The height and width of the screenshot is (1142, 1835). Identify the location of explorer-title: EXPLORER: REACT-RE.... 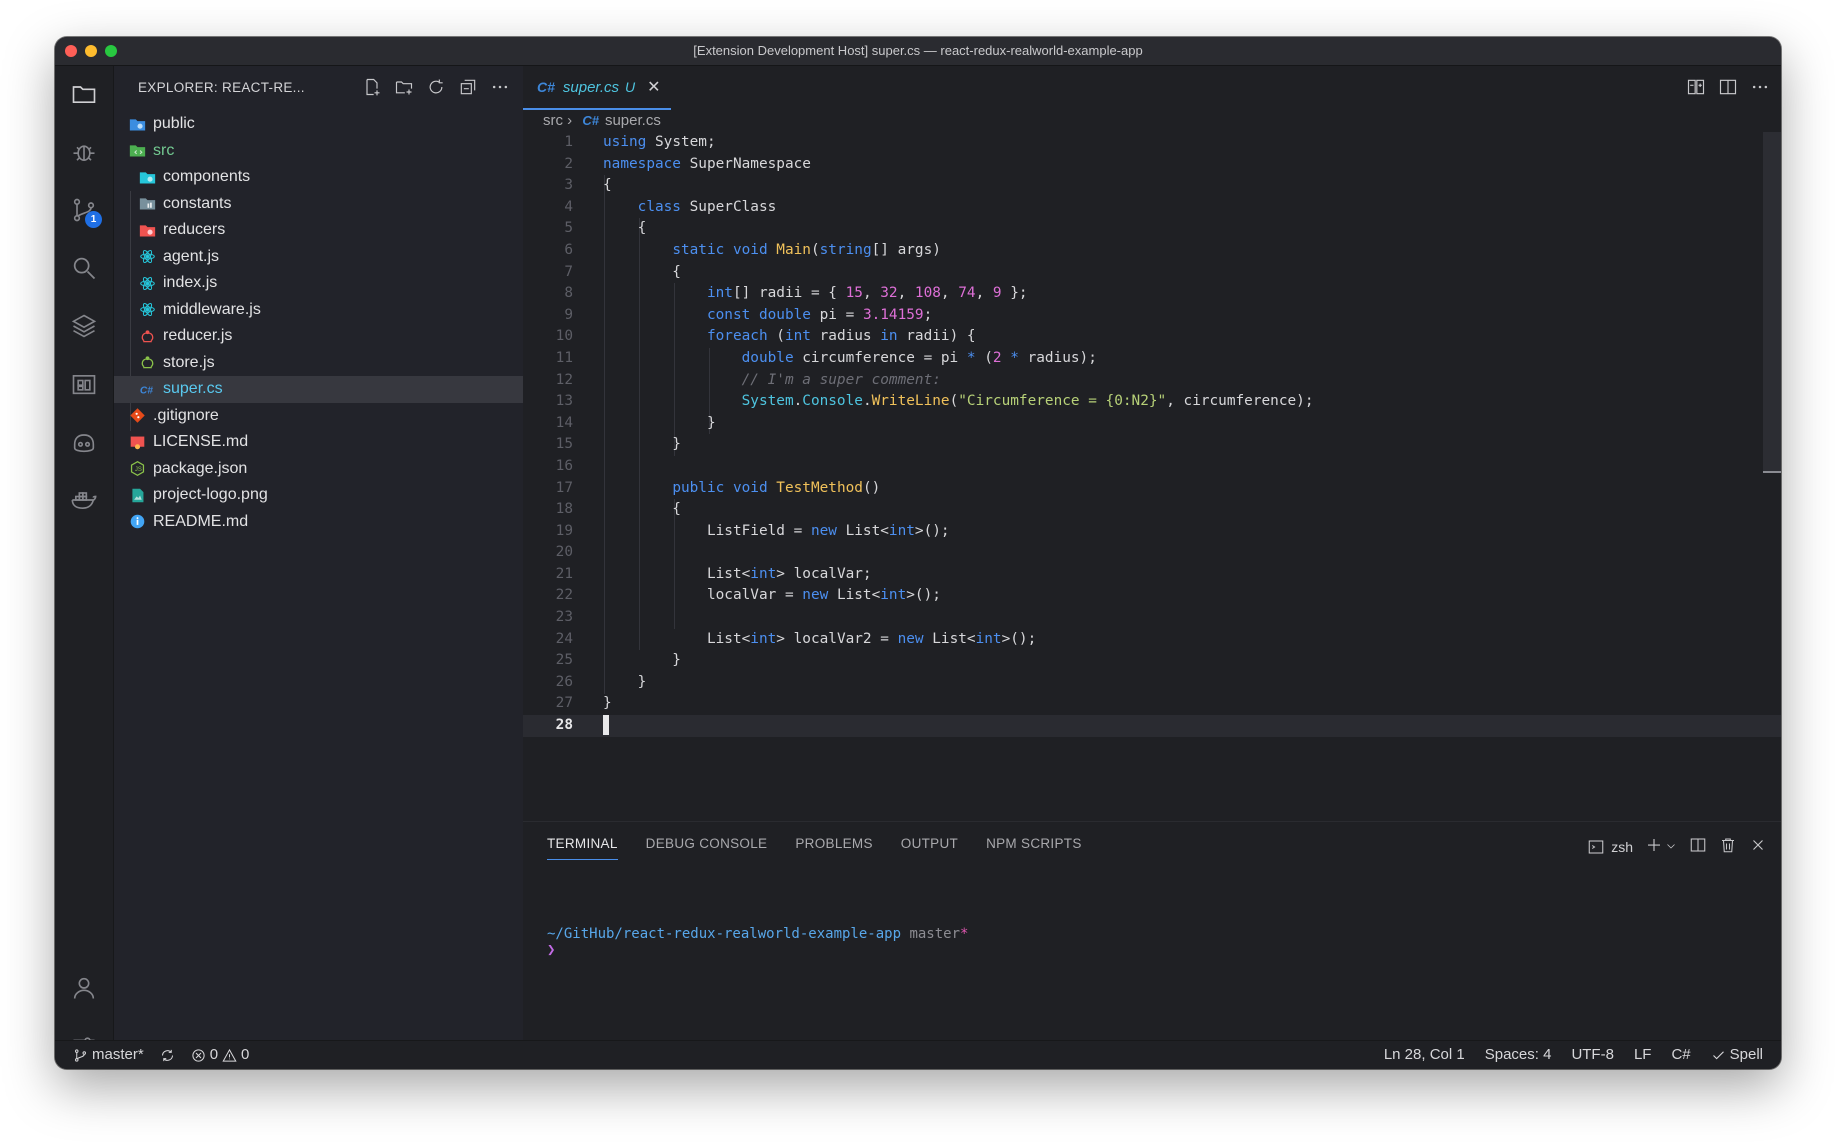
(221, 87).